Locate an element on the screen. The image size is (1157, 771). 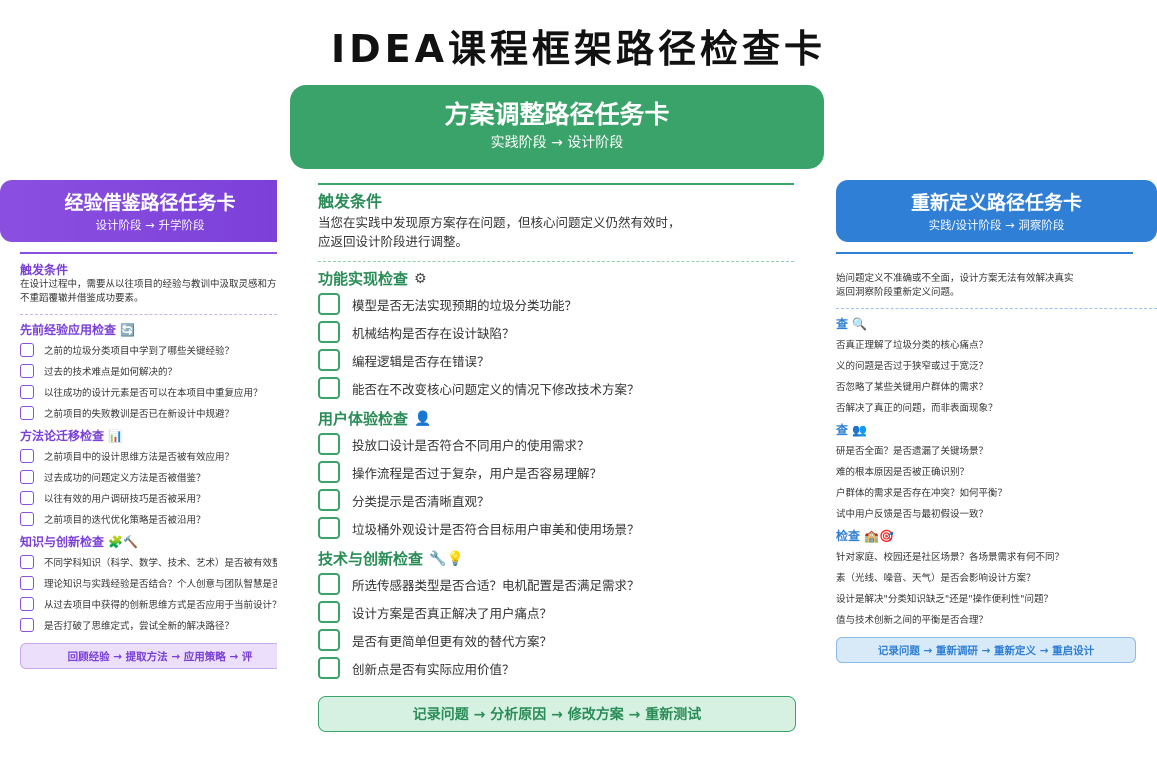
gear-icon: ⚙ is located at coordinates (420, 279).